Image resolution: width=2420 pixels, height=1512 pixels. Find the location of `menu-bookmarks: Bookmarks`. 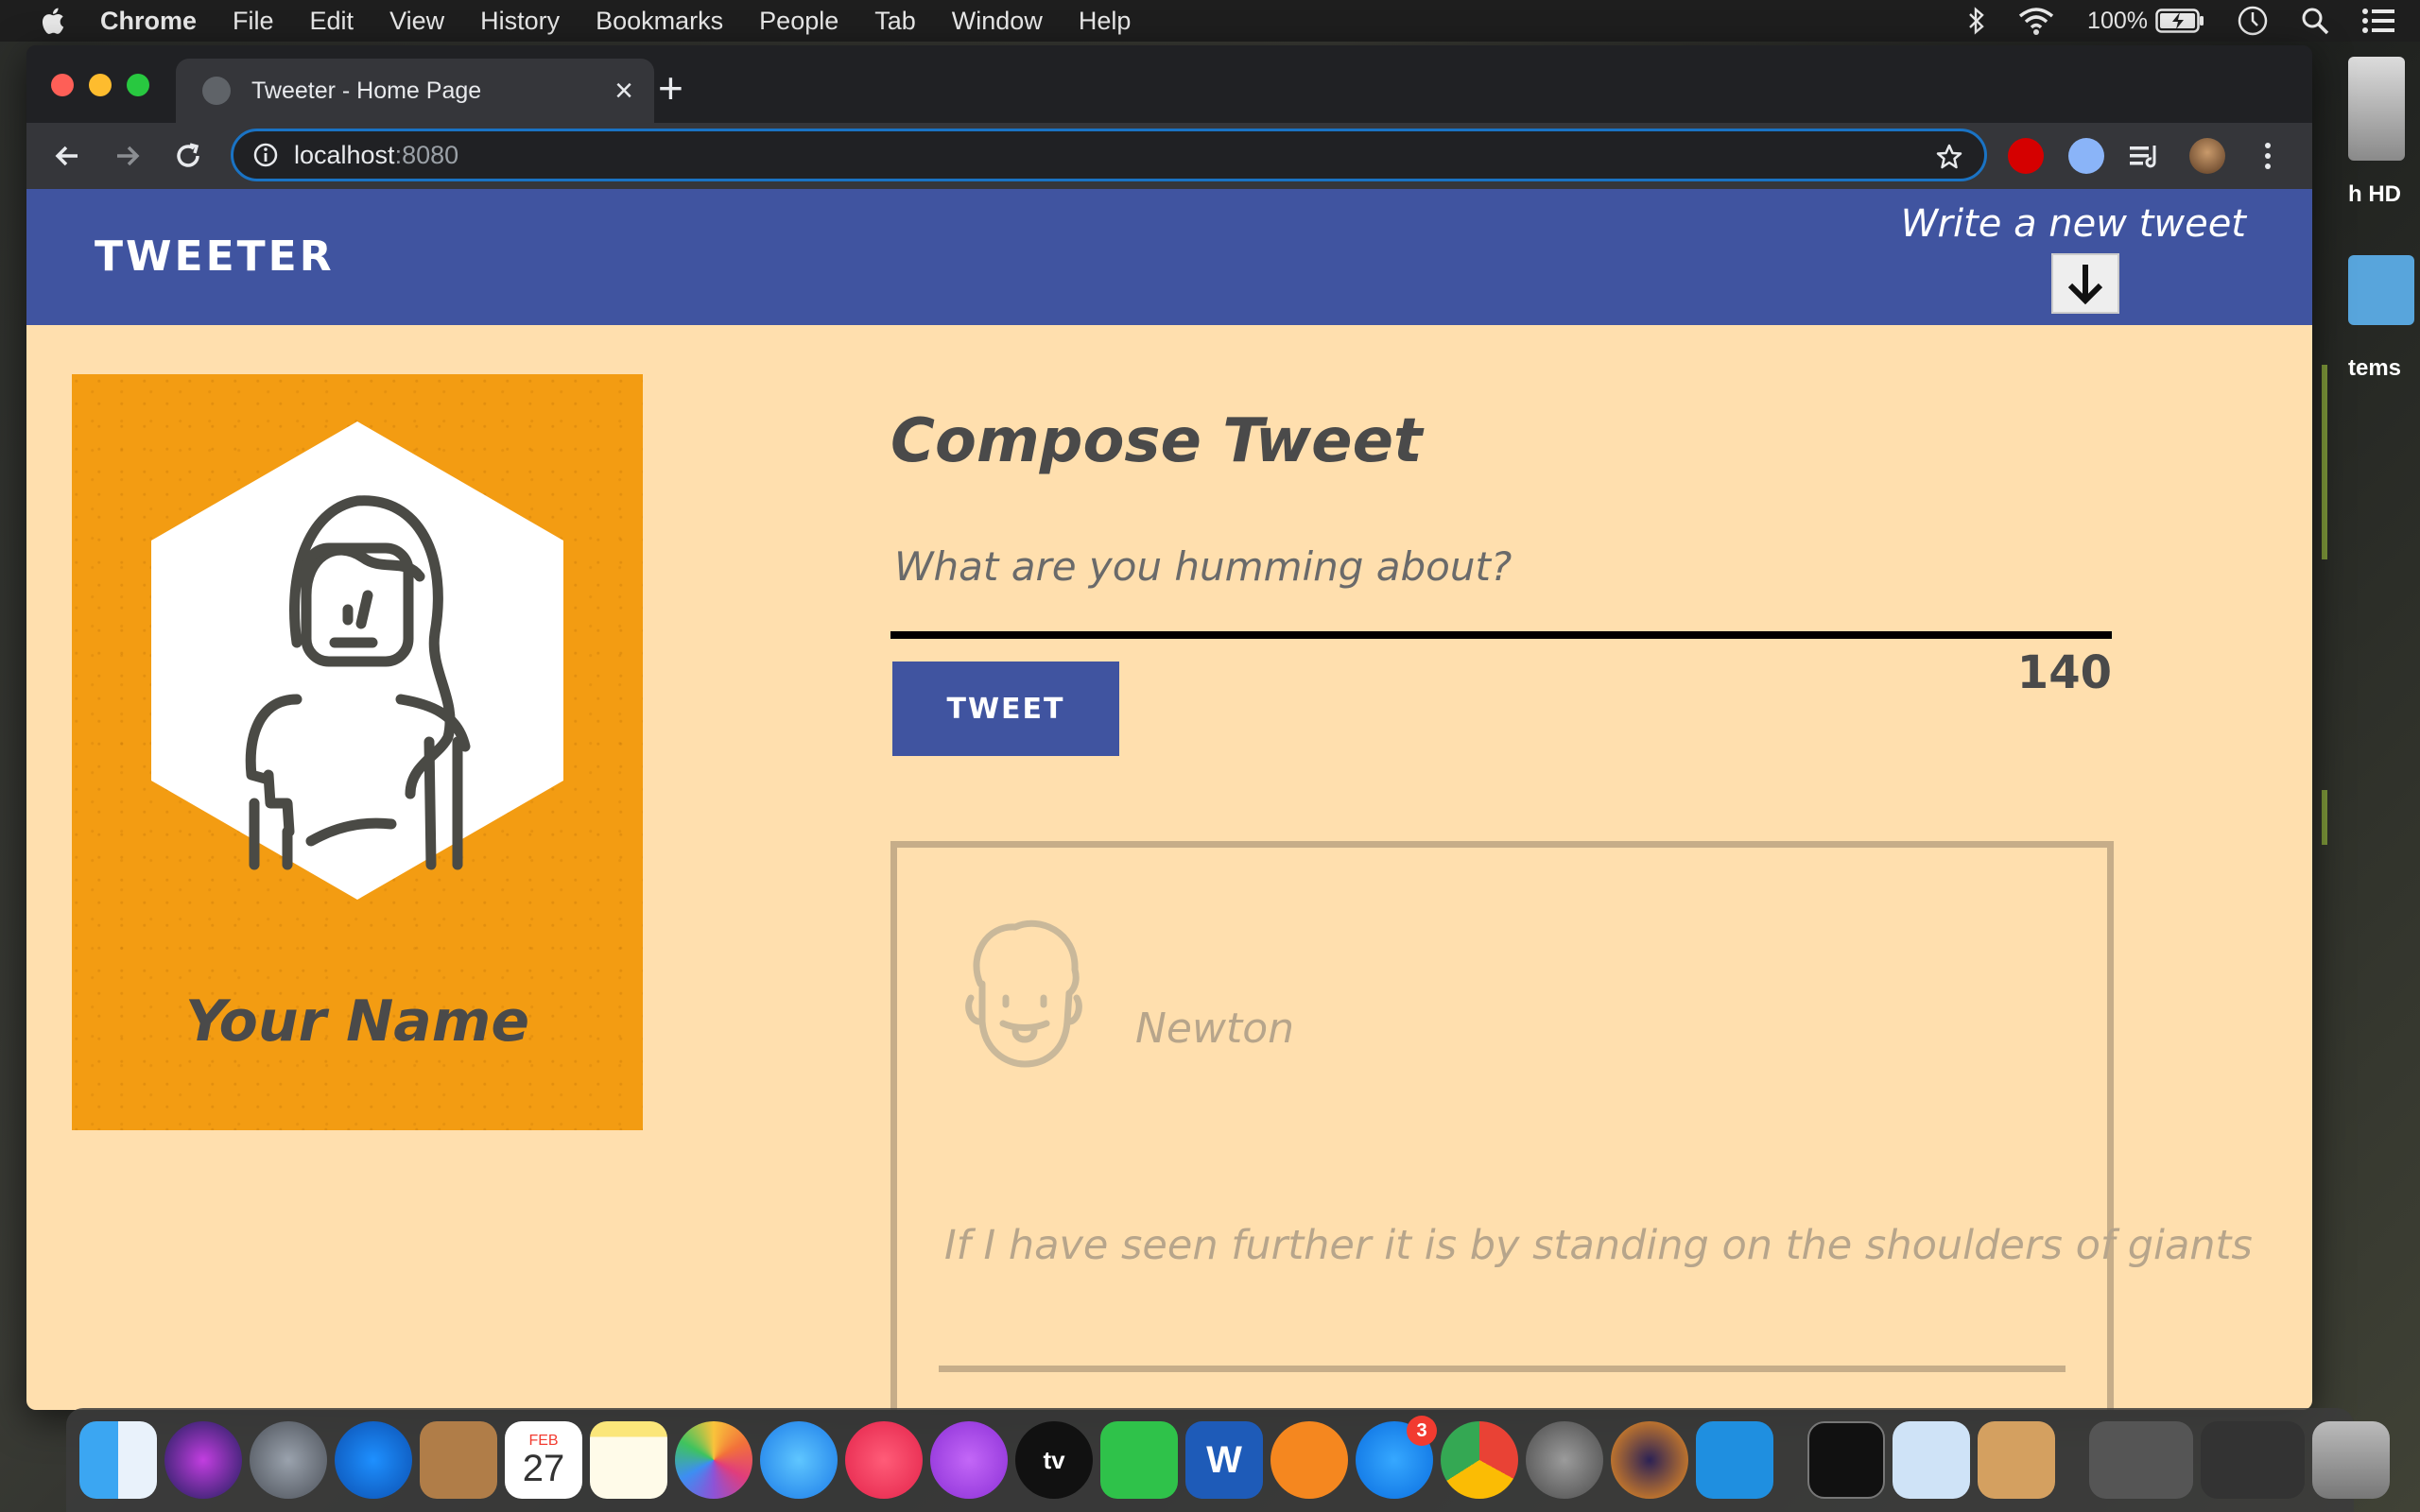

menu-bookmarks: Bookmarks is located at coordinates (659, 21).